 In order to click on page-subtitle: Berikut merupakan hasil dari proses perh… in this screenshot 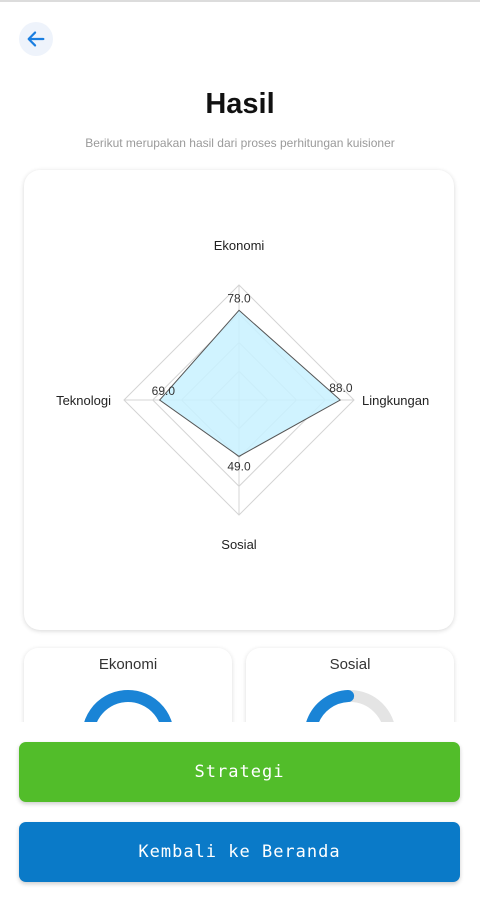, I will do `click(240, 143)`.